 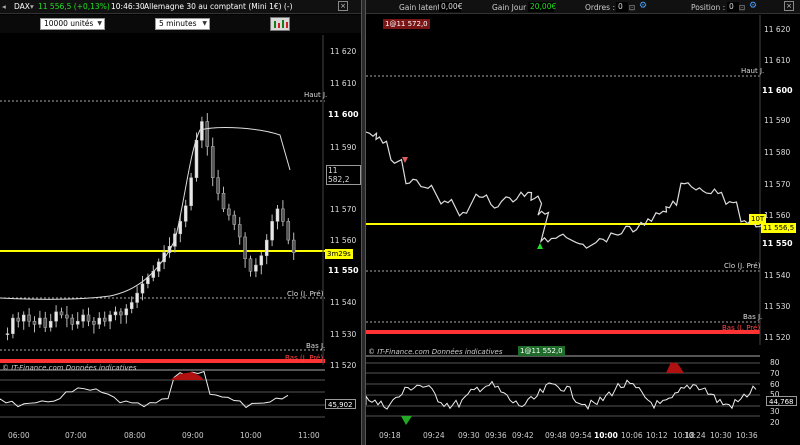 What do you see at coordinates (469, 435) in the screenshot?
I see `time-tick: 09:30` at bounding box center [469, 435].